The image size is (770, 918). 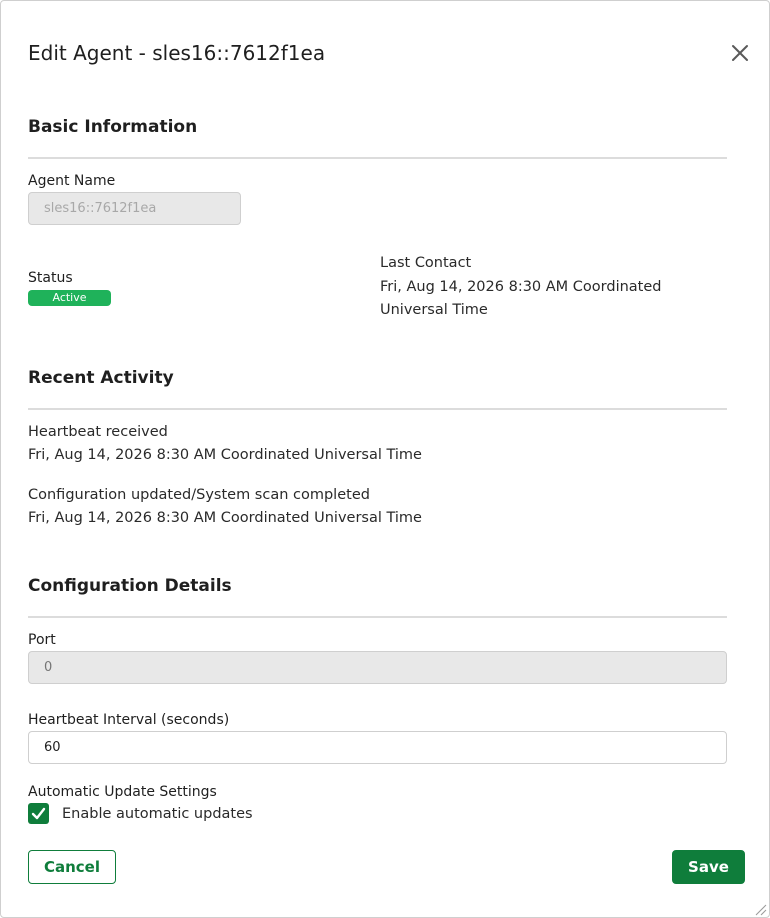 What do you see at coordinates (122, 792) in the screenshot?
I see `auto-update-label: Automatic Update Settings` at bounding box center [122, 792].